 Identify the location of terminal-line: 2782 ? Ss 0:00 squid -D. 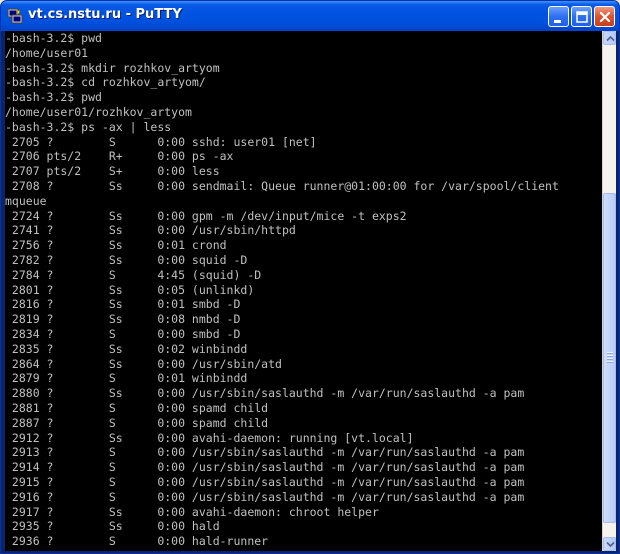
(126, 260).